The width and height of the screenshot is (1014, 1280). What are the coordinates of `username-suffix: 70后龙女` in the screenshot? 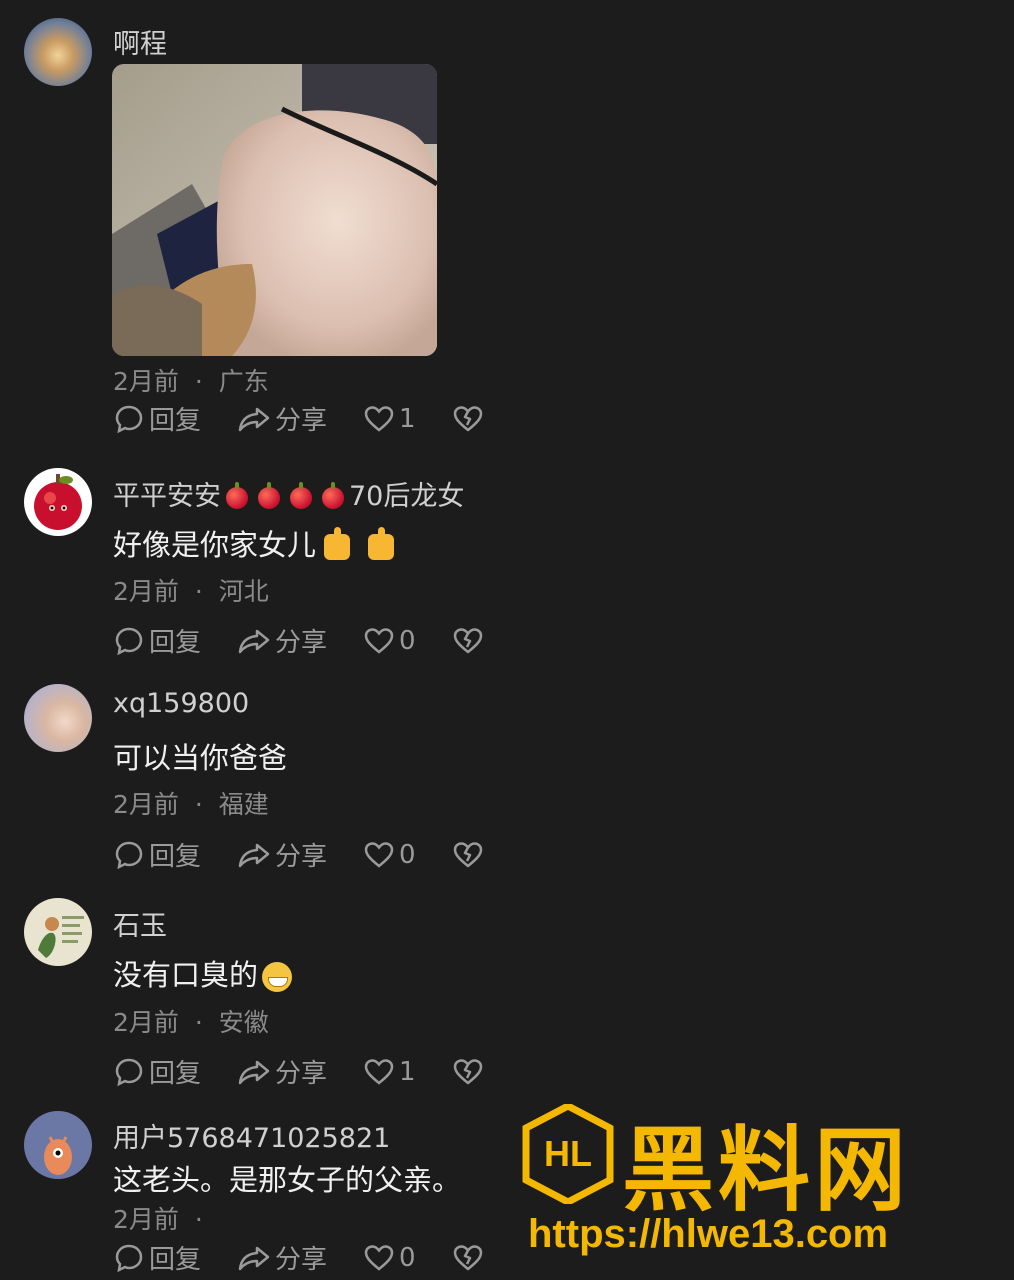 It's located at (407, 496).